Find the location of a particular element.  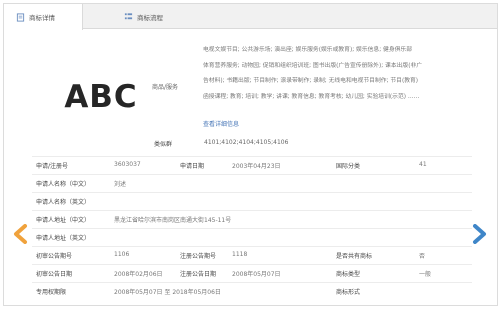

row-label: 申请日期 is located at coordinates (192, 166).